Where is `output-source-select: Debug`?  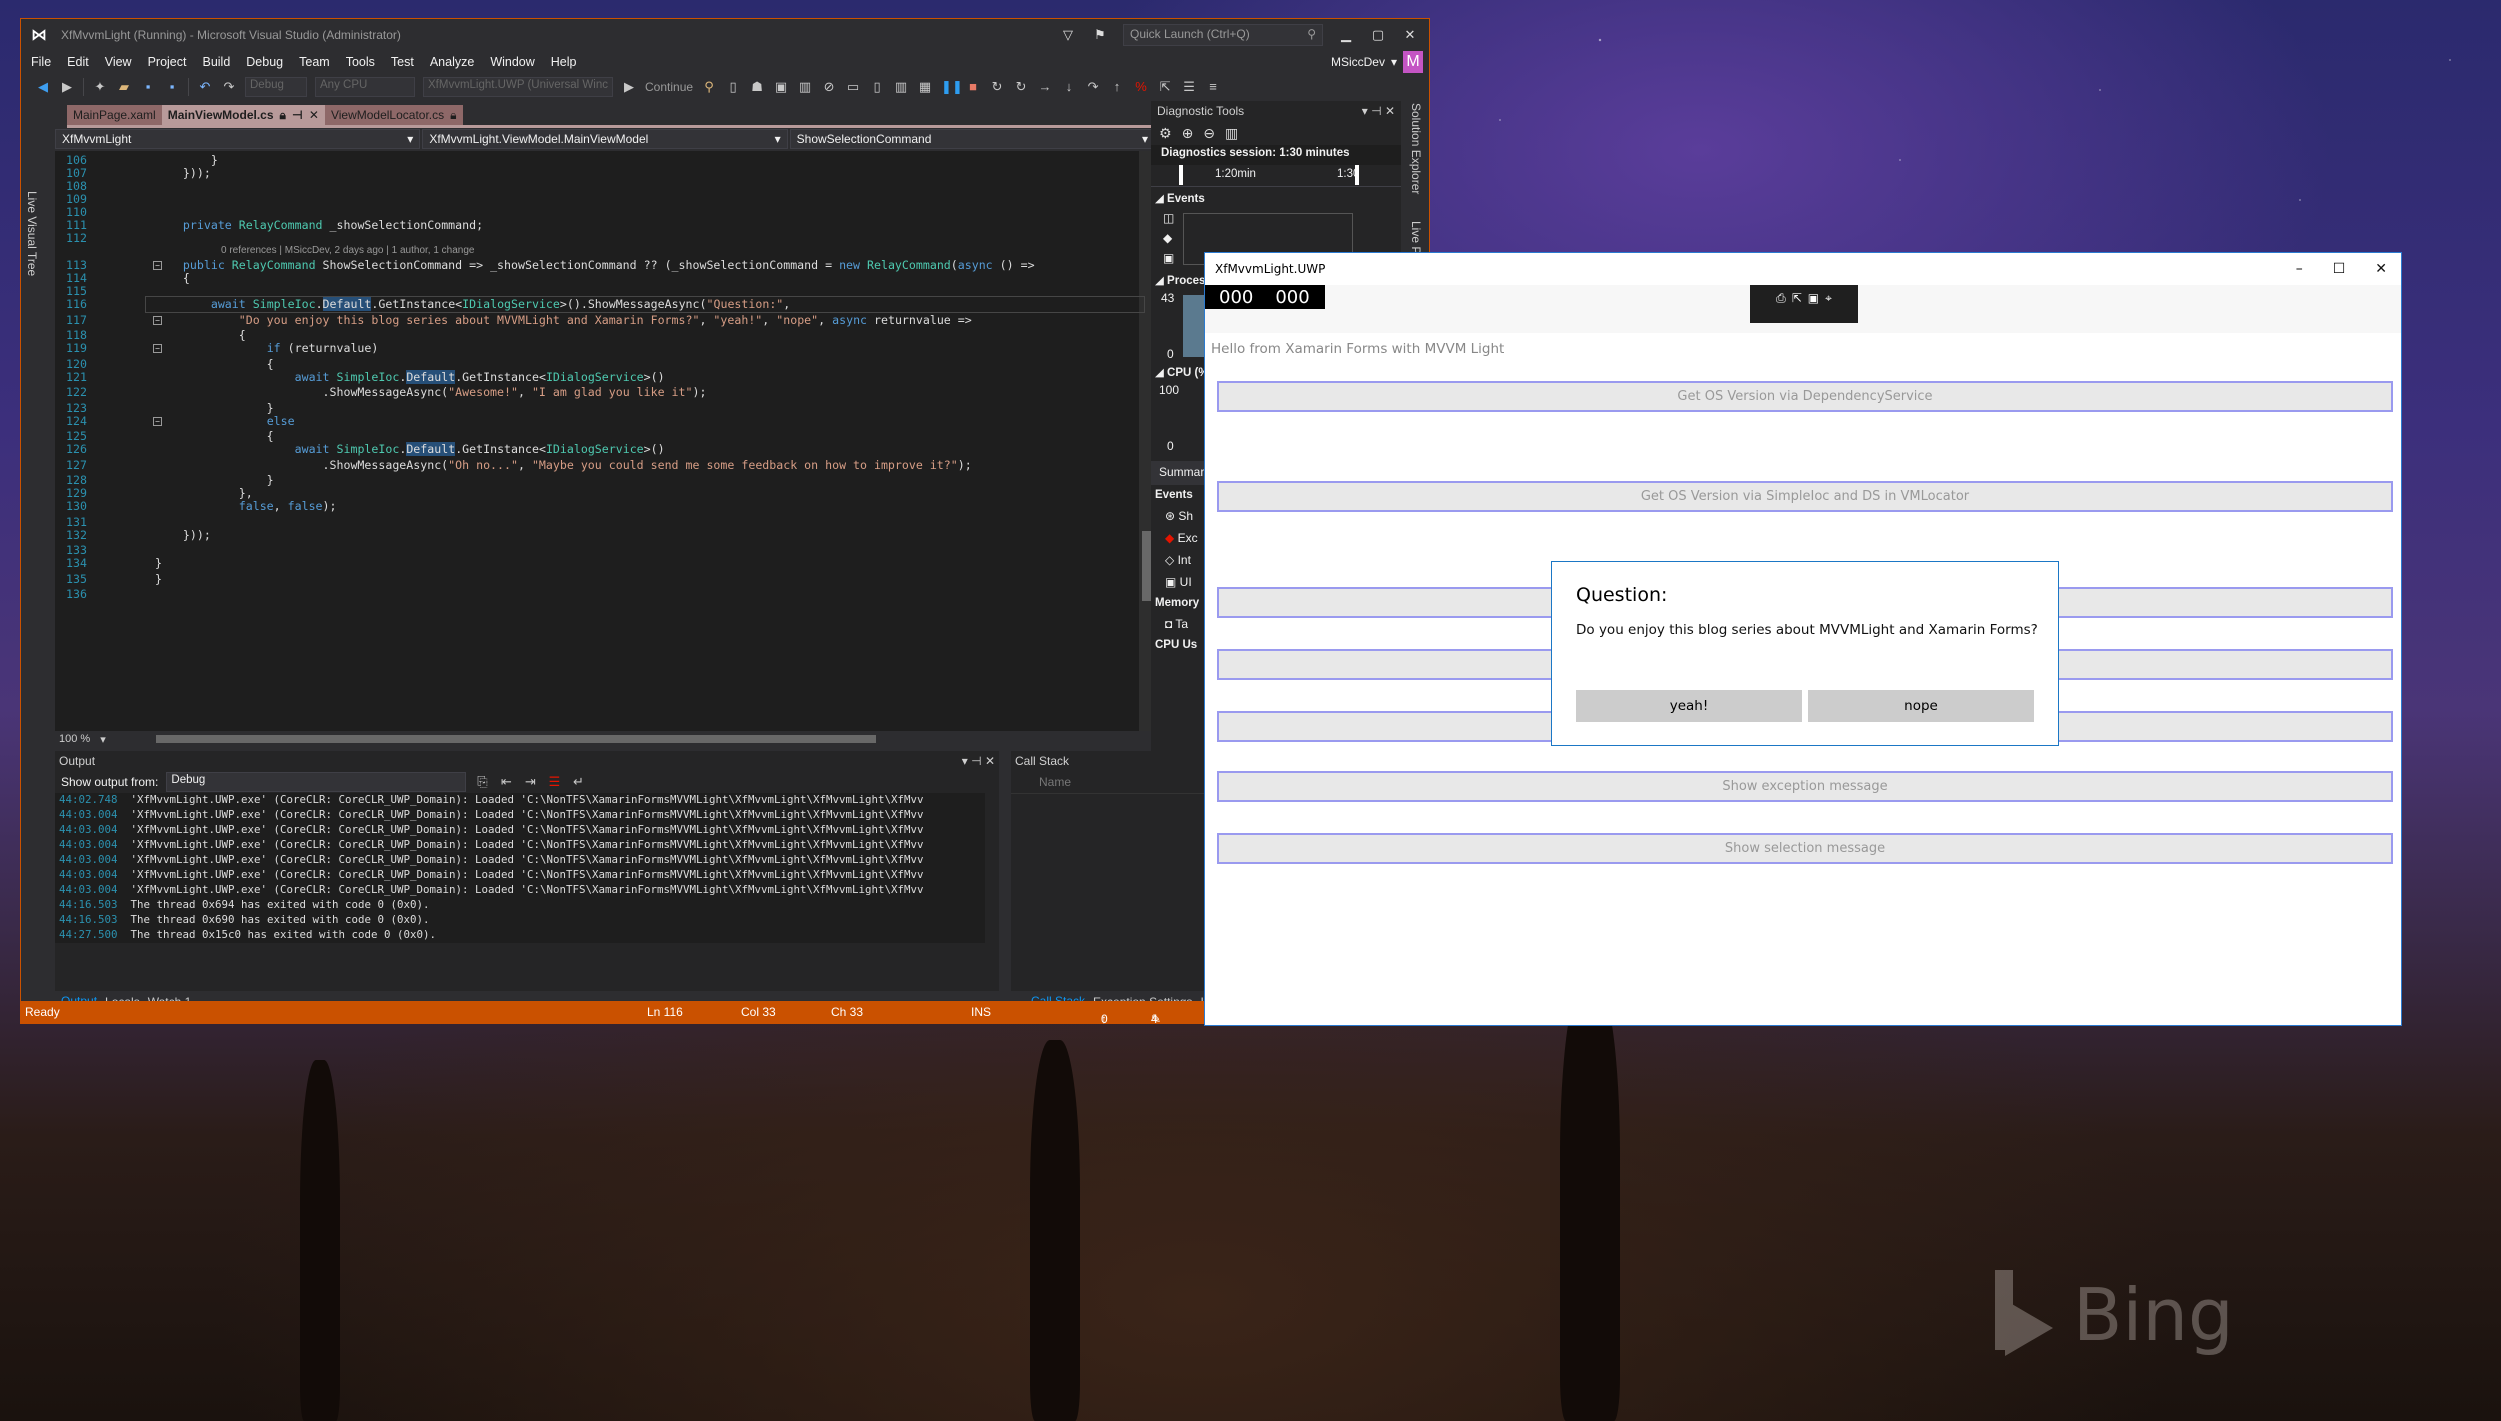 output-source-select: Debug is located at coordinates (316, 782).